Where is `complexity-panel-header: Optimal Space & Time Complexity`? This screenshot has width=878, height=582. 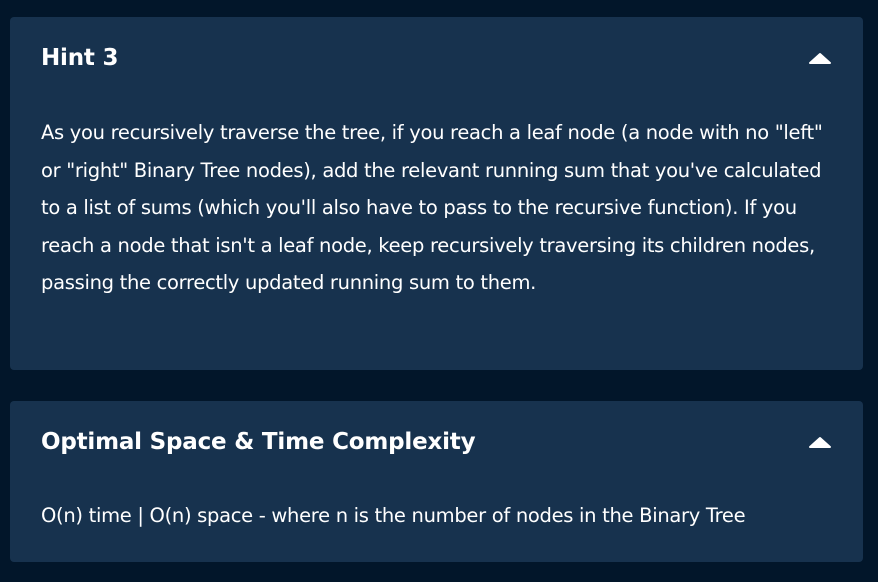 complexity-panel-header: Optimal Space & Time Complexity is located at coordinates (436, 442).